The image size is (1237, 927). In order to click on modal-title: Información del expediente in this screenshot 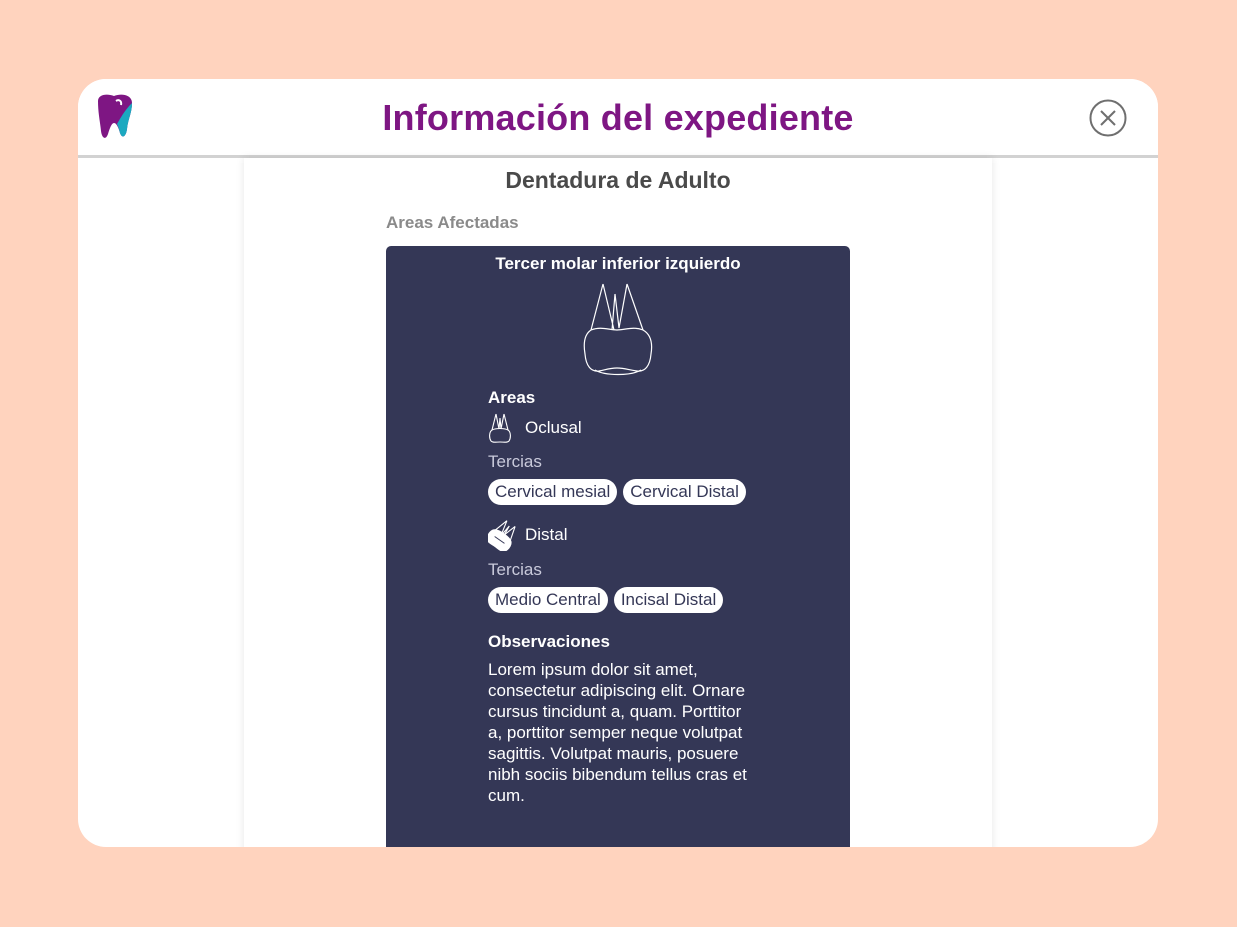, I will do `click(618, 117)`.